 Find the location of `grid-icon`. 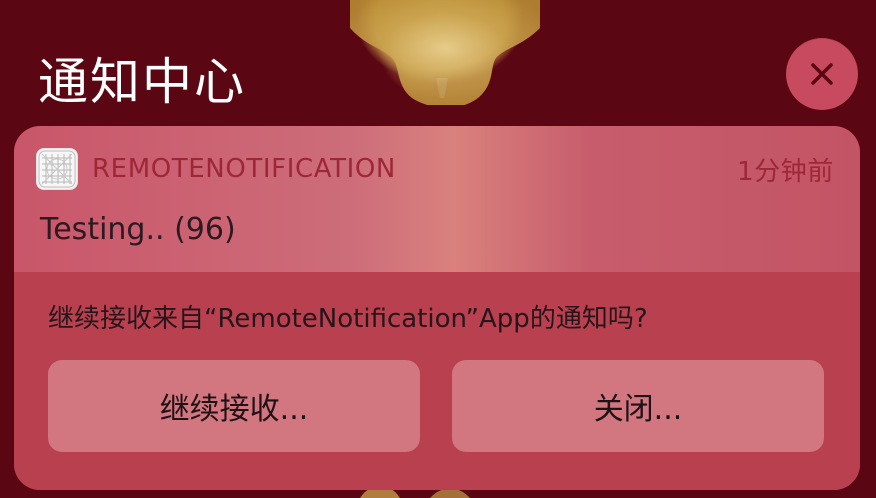

grid-icon is located at coordinates (57, 169).